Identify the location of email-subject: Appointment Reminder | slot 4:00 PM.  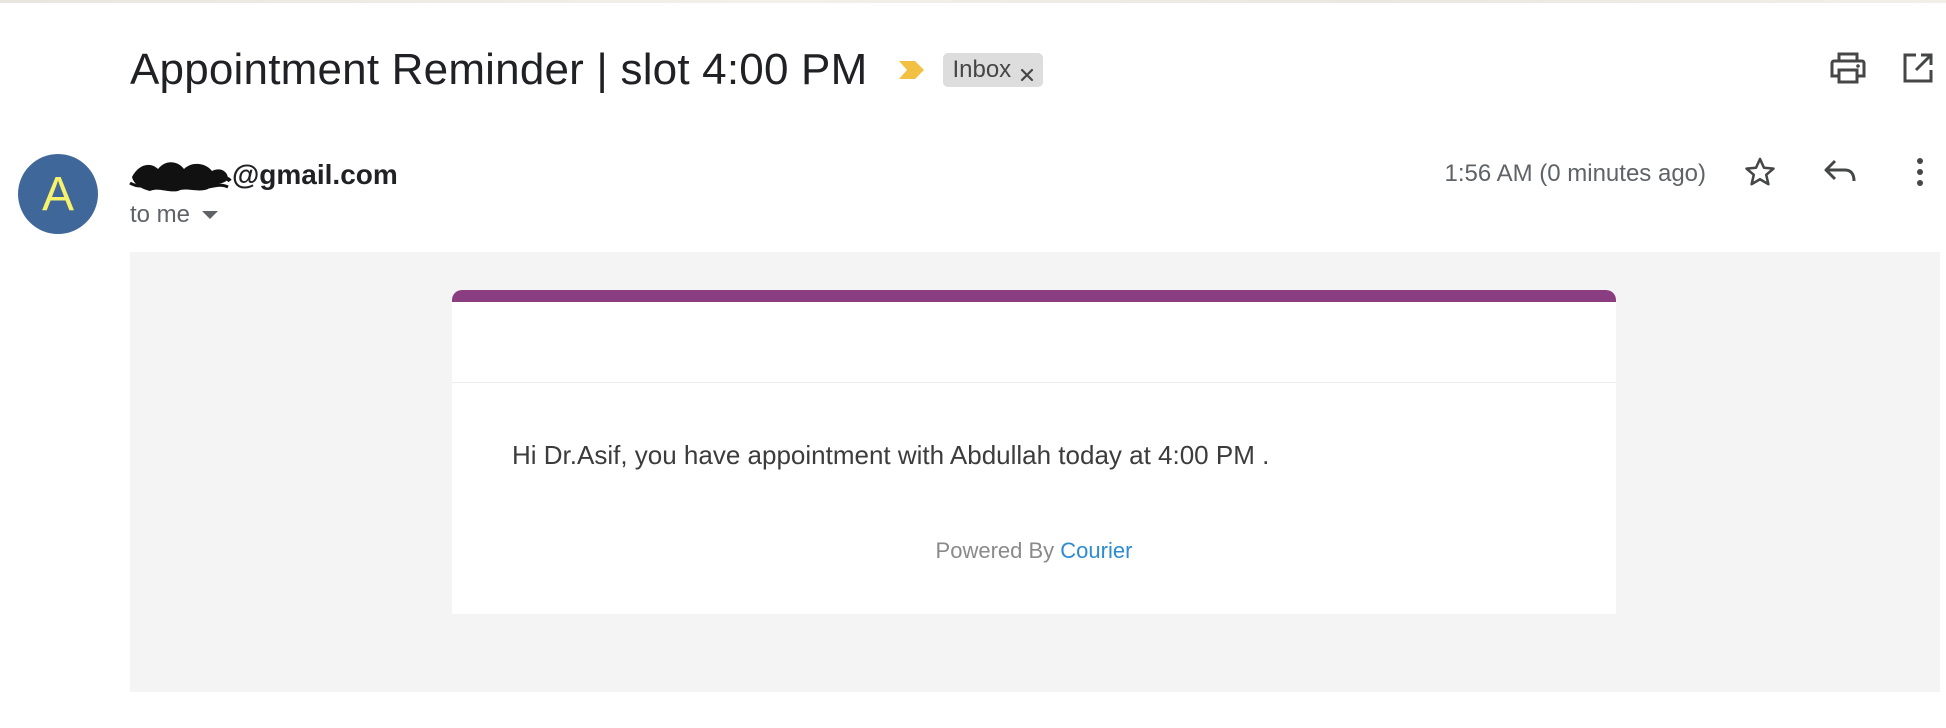
(499, 69).